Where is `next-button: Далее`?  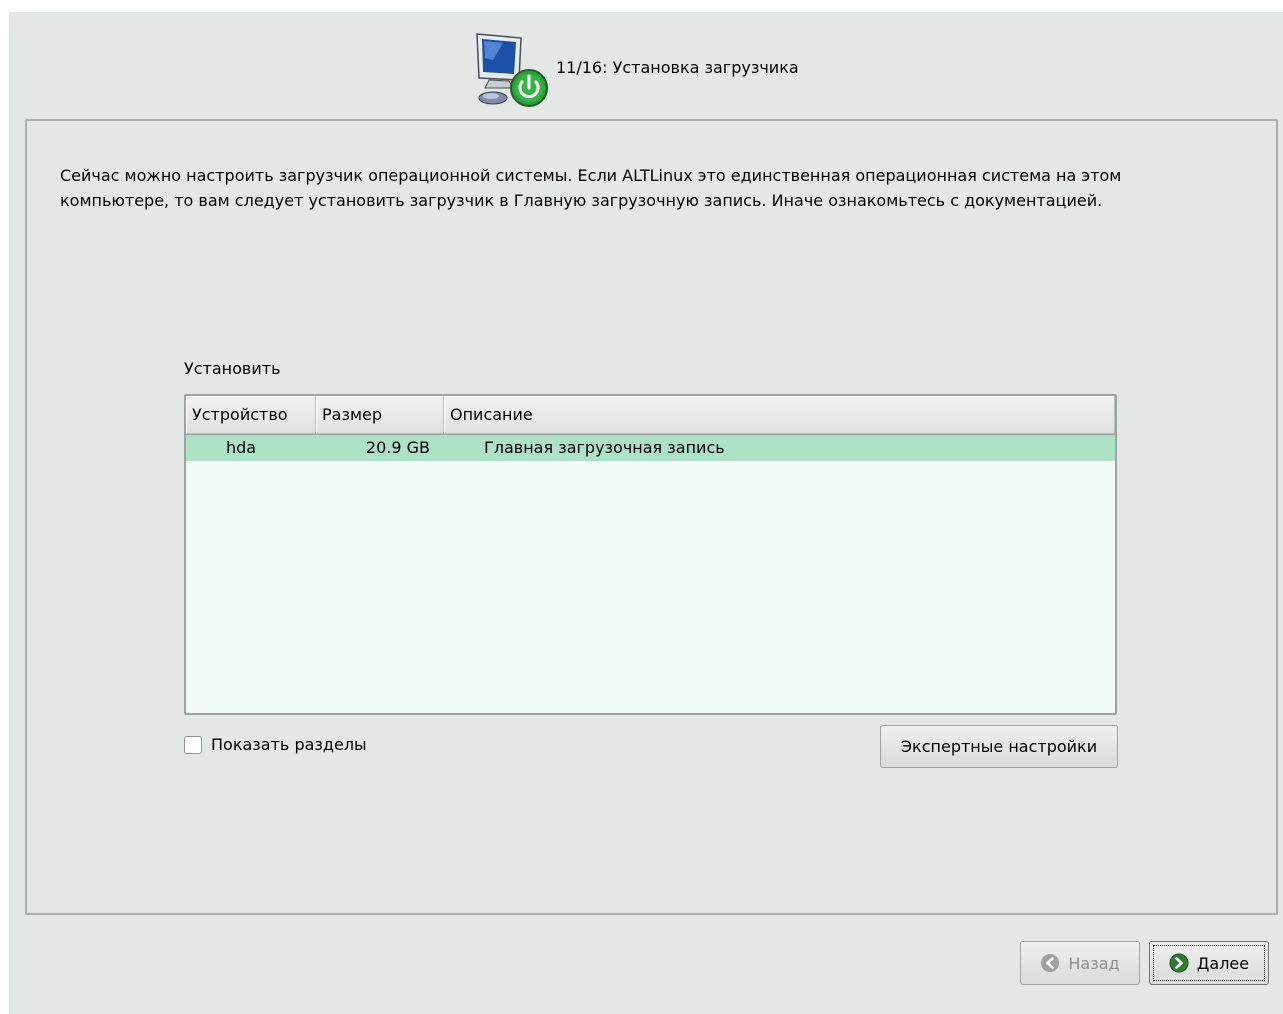 next-button: Далее is located at coordinates (1209, 963).